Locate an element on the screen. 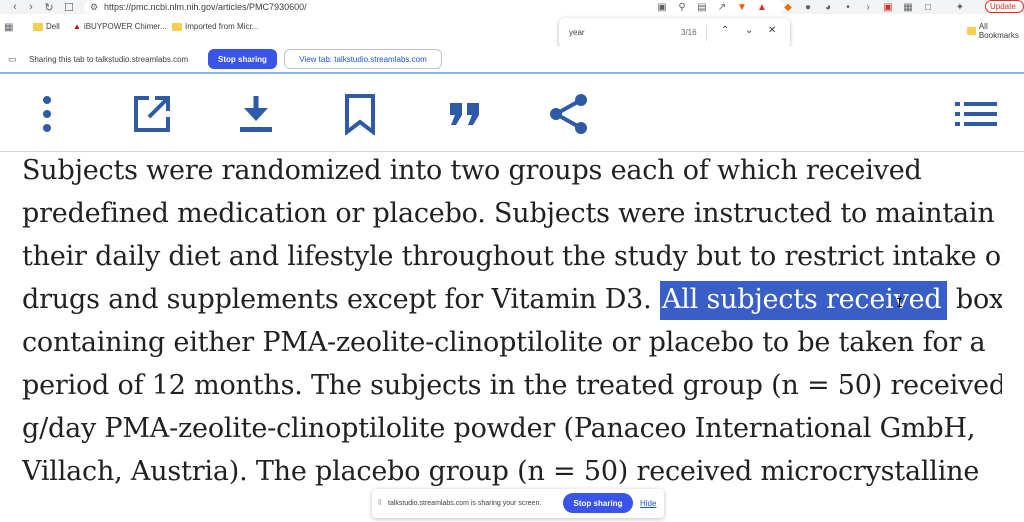 The width and height of the screenshot is (1024, 522). reload-icon: ↻ is located at coordinates (49, 7).